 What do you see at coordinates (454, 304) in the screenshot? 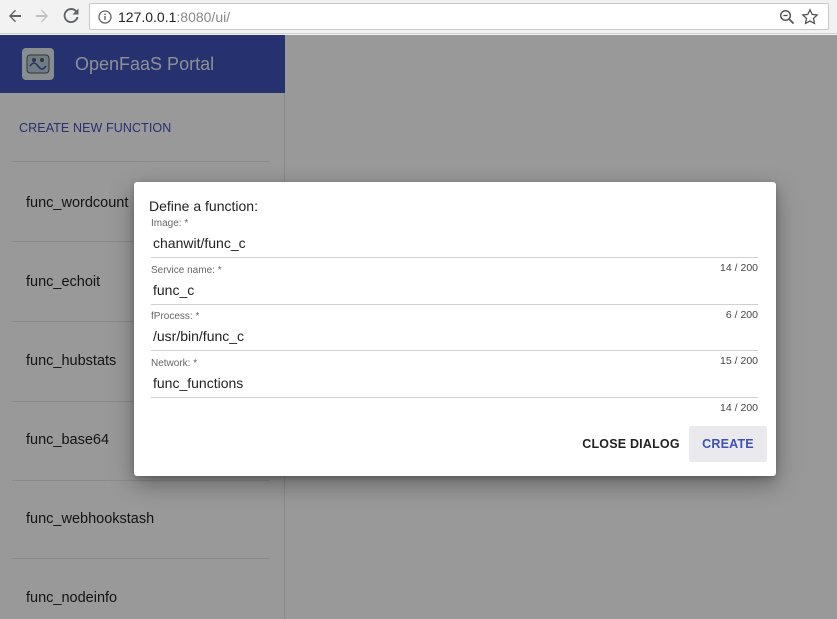
I see `service-name-underline` at bounding box center [454, 304].